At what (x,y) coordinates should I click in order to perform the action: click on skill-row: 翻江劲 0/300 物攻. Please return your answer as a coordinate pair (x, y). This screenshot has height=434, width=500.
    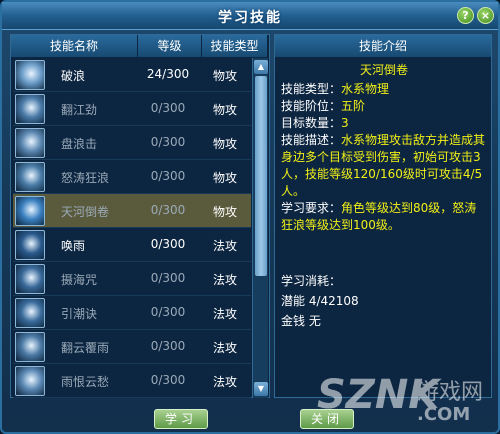
    Looking at the image, I should click on (132, 109).